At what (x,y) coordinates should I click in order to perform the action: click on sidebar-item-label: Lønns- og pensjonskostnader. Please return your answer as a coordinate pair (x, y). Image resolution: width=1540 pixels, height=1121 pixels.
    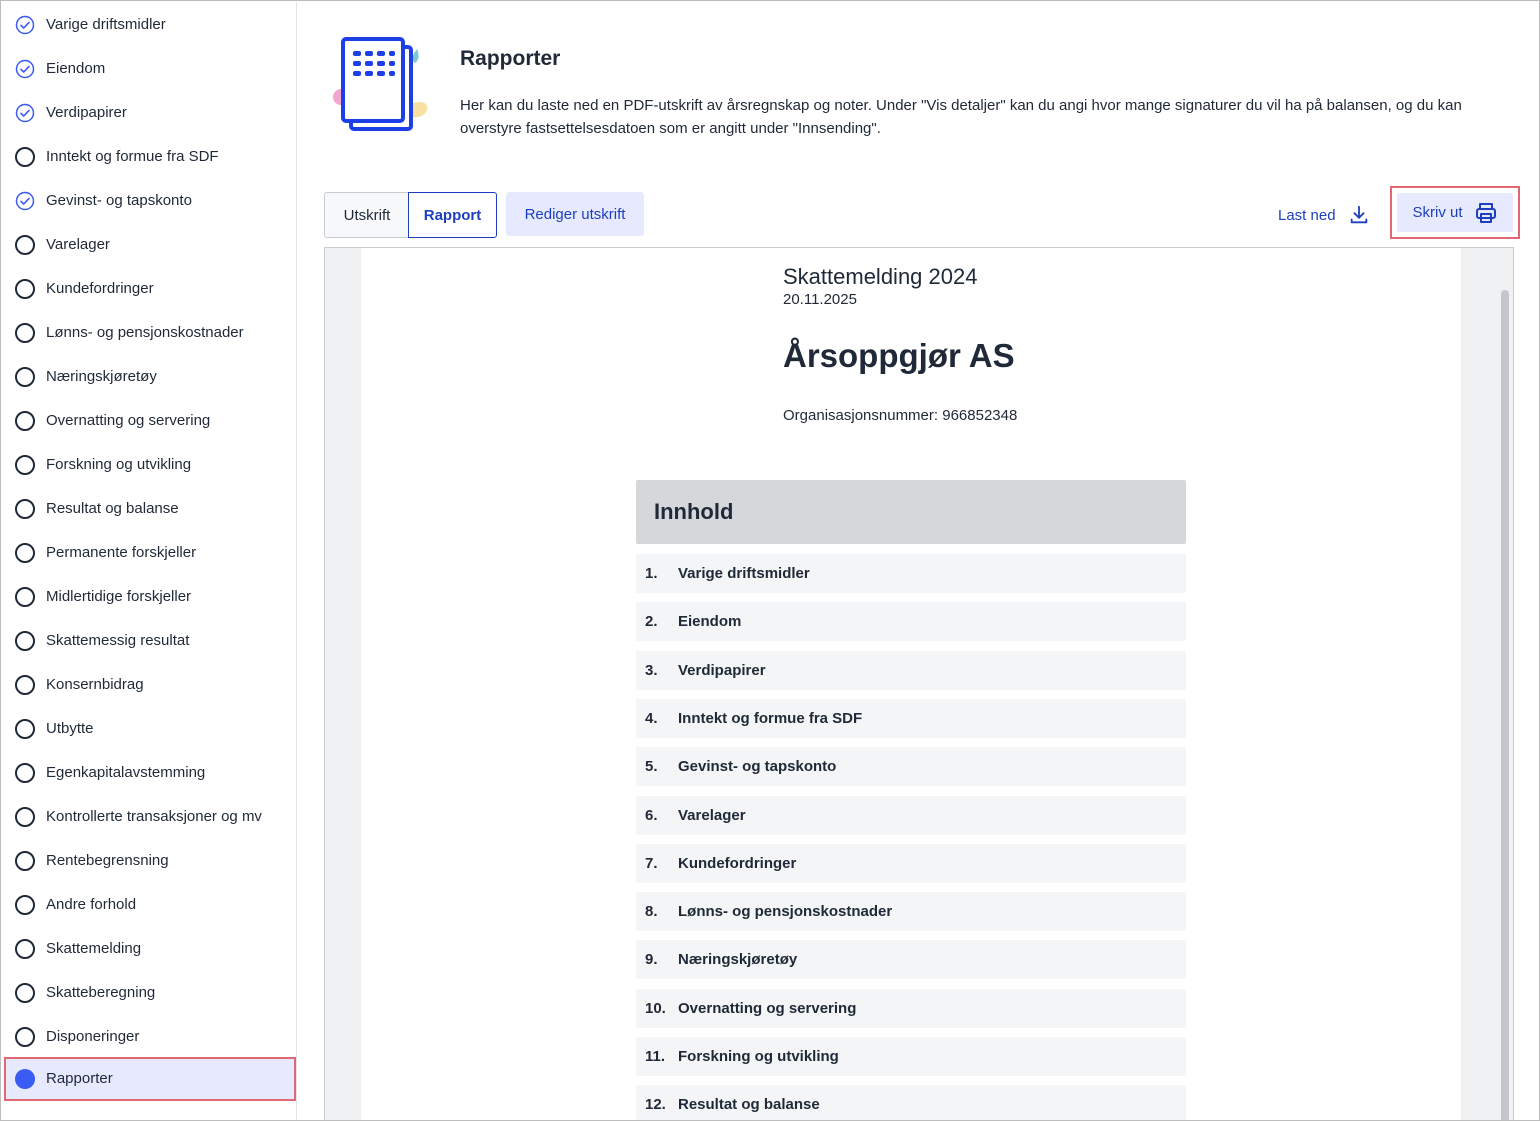
    Looking at the image, I should click on (145, 332).